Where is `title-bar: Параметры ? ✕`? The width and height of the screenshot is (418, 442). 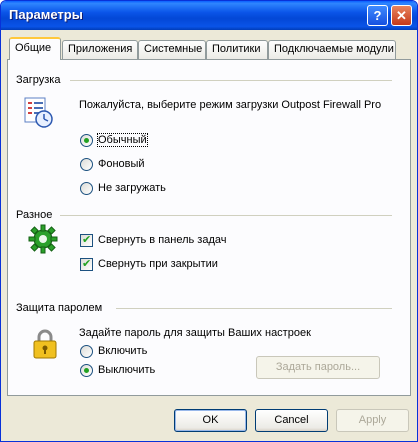
title-bar: Параметры ? ✕ is located at coordinates (209, 15).